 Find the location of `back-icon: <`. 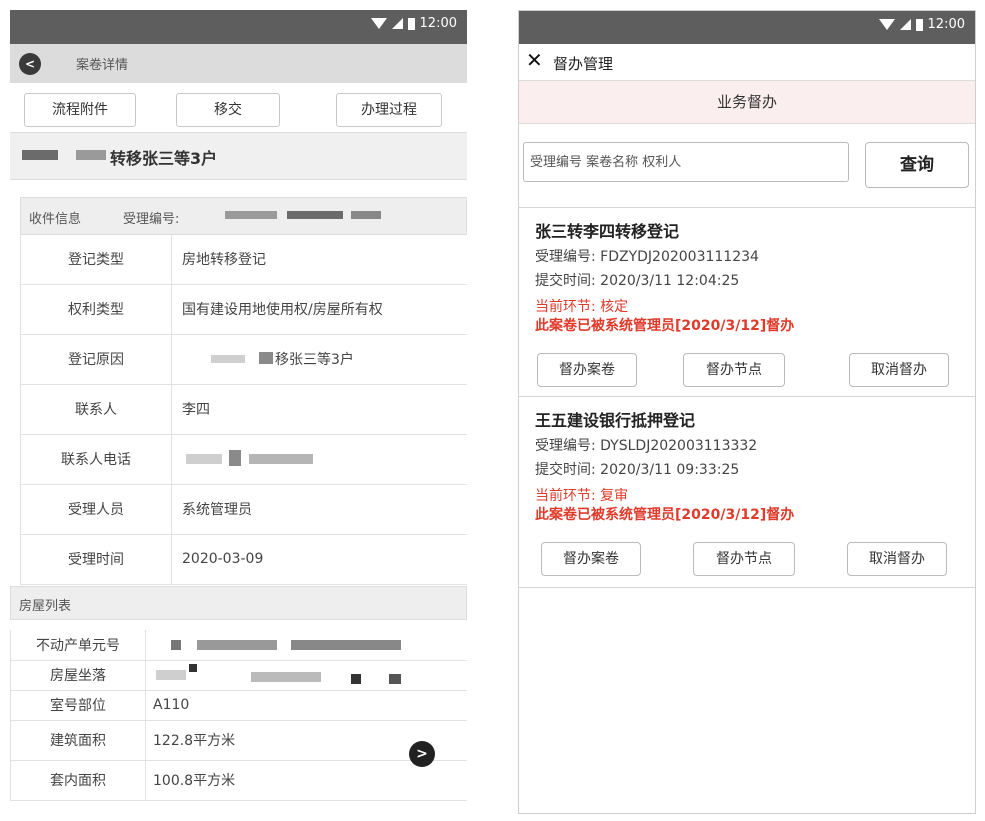

back-icon: < is located at coordinates (30, 64).